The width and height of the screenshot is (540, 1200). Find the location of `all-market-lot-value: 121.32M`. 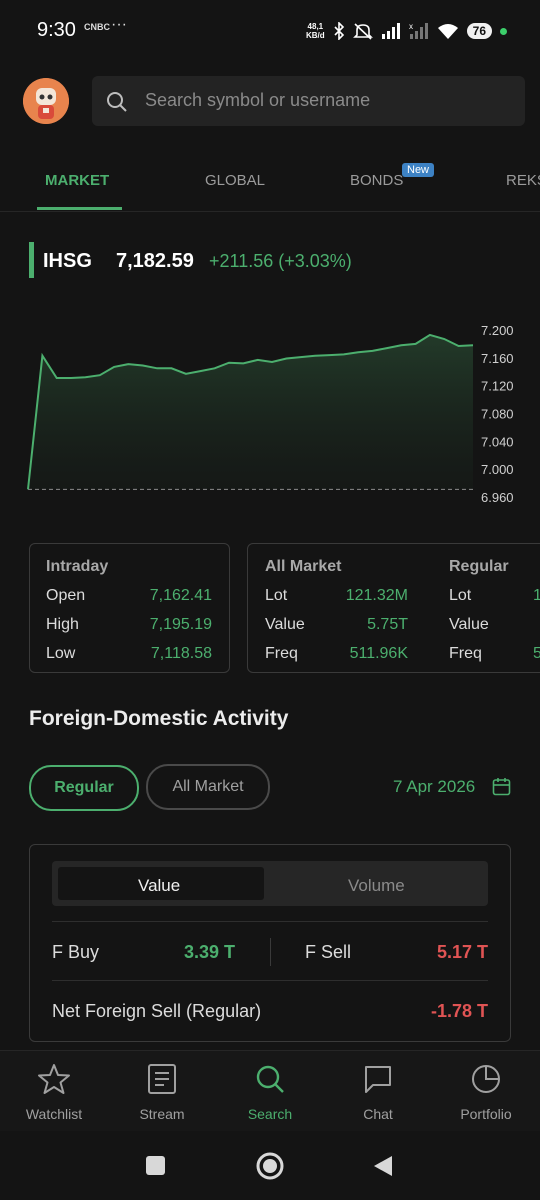

all-market-lot-value: 121.32M is located at coordinates (376, 595).